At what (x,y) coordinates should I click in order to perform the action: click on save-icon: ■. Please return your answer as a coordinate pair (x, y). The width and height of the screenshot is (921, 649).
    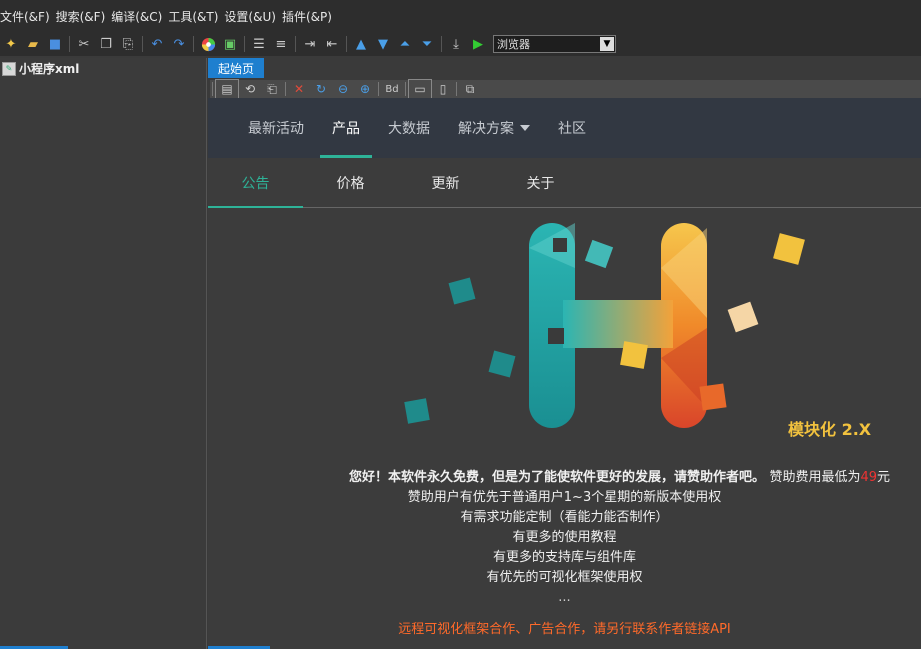
    Looking at the image, I should click on (55, 44).